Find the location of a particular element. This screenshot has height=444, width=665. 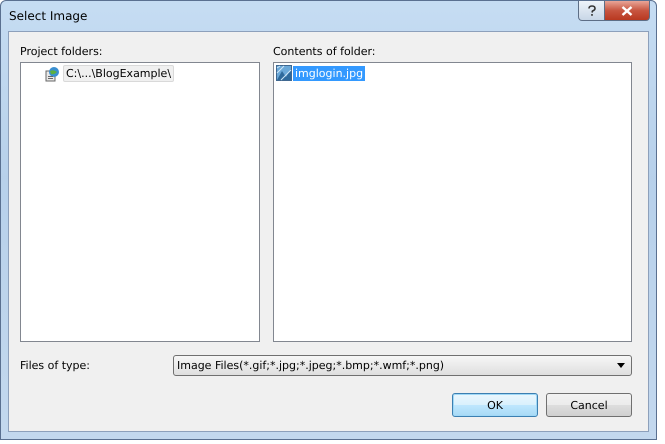

contents-label: Contents of folder: is located at coordinates (325, 51).